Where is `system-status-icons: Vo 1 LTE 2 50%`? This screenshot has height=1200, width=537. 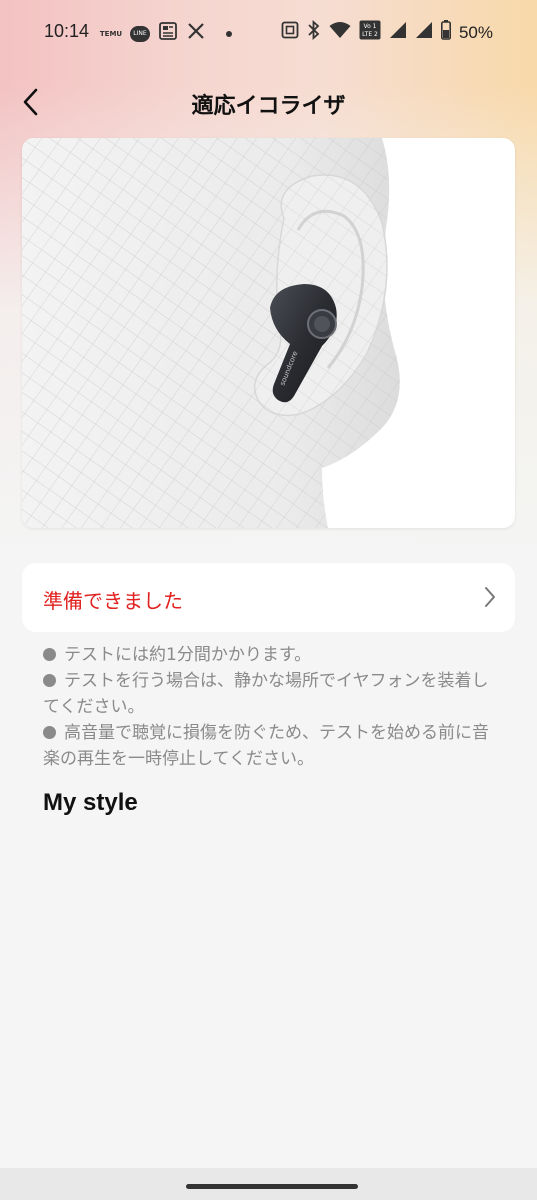
system-status-icons: Vo 1 LTE 2 50% is located at coordinates (387, 32).